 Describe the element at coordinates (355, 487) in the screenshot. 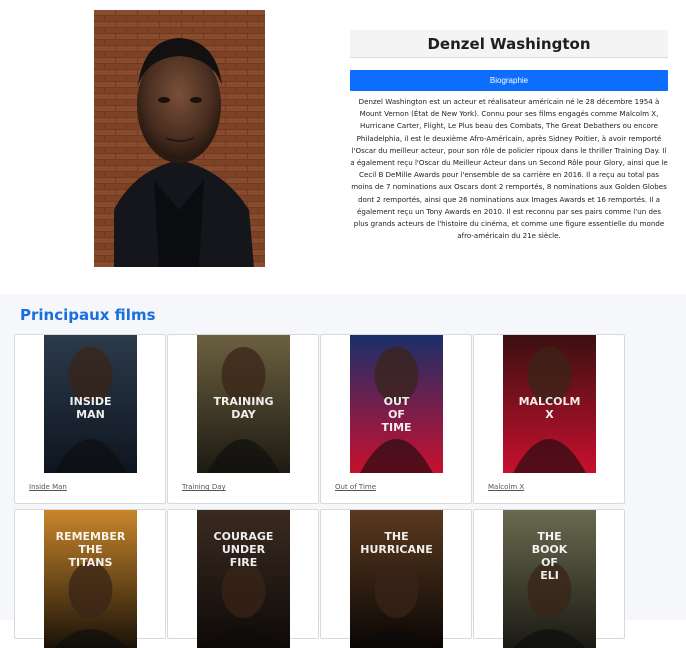

I see `film-title-link: Out of Time` at that location.